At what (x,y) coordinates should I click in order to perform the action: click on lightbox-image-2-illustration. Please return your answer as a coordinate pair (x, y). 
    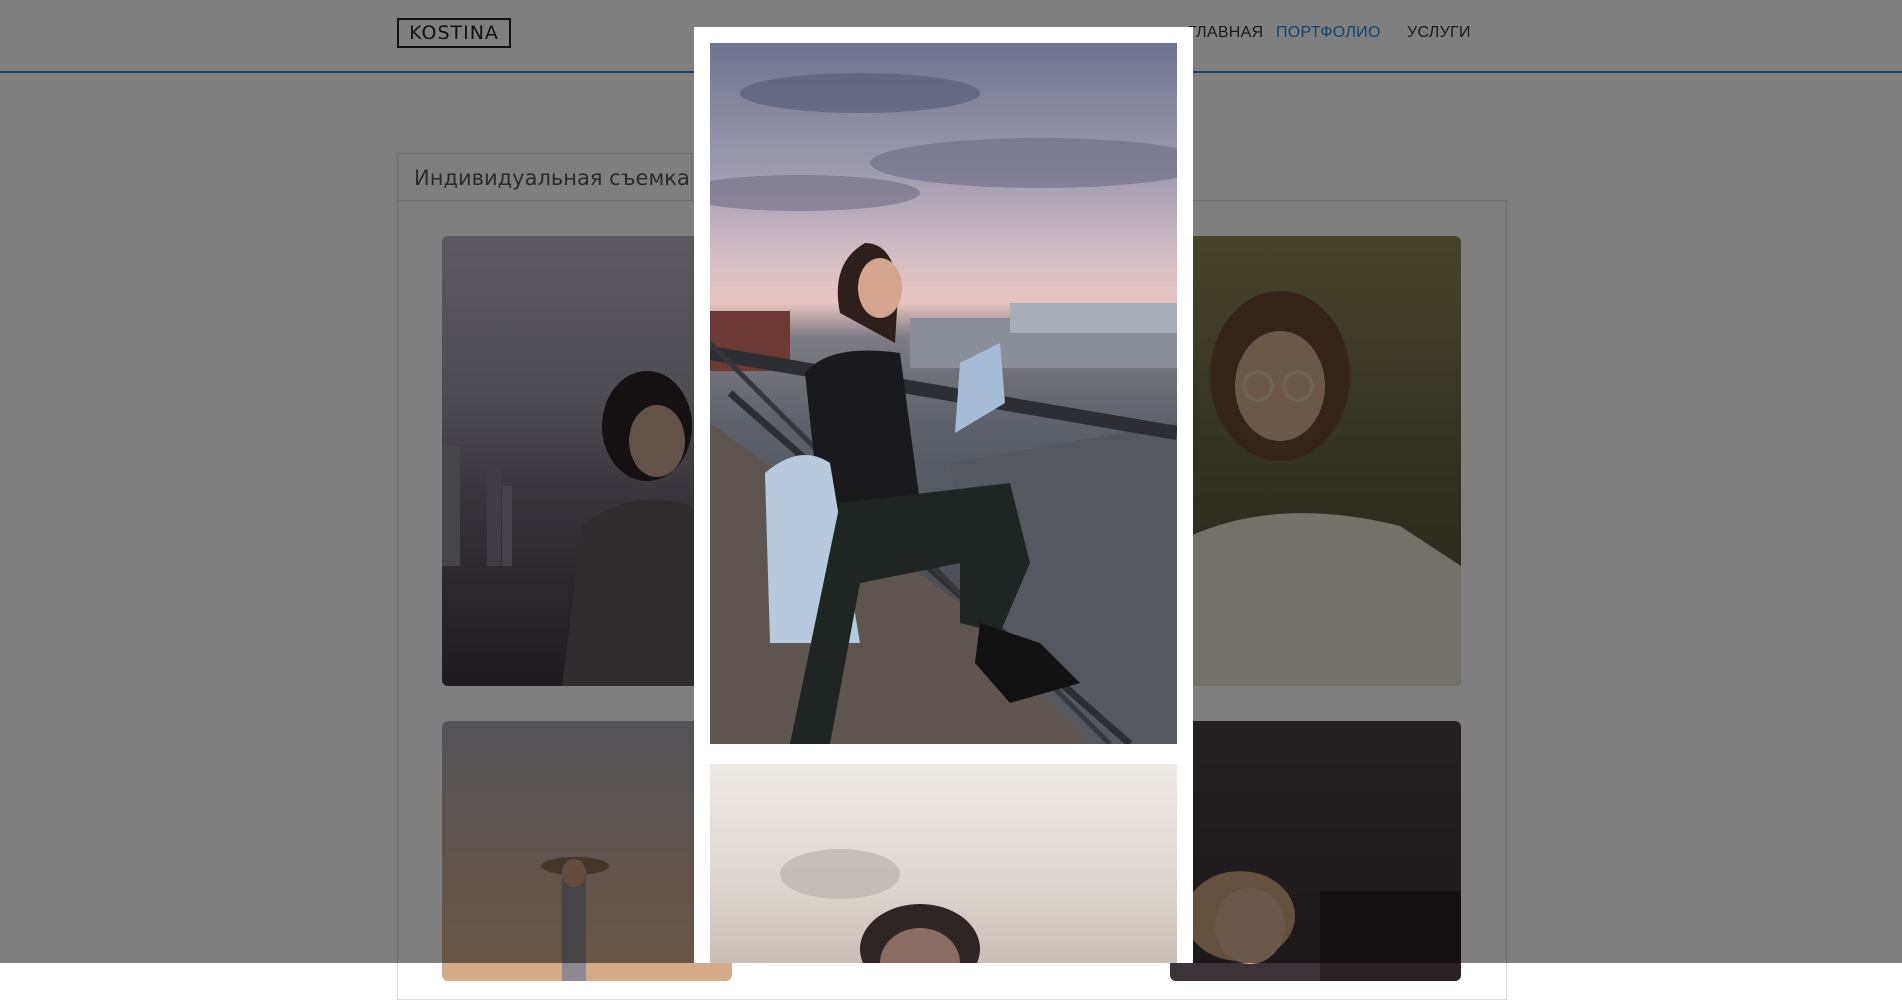
    Looking at the image, I should click on (880, 906).